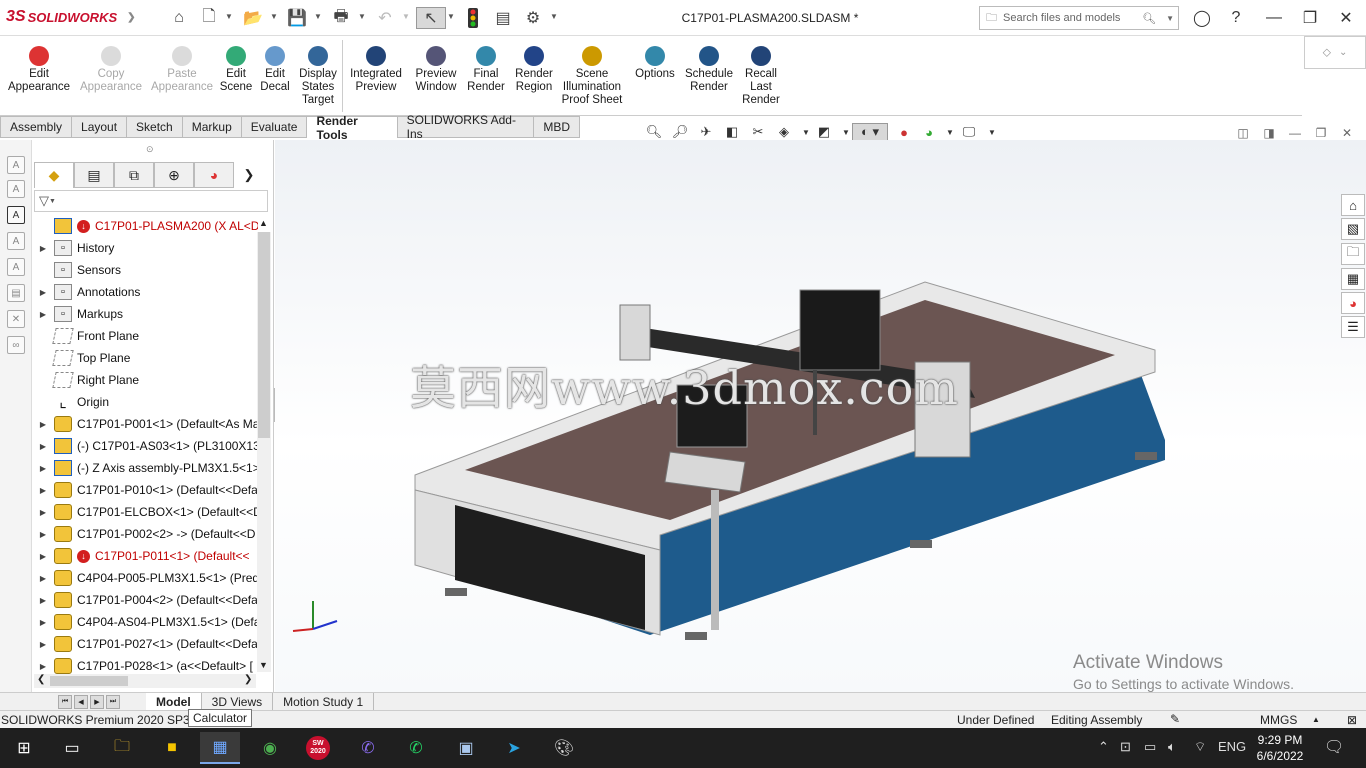 This screenshot has width=1366, height=768. I want to click on edit-appearance-icon: ●, so click(904, 132).